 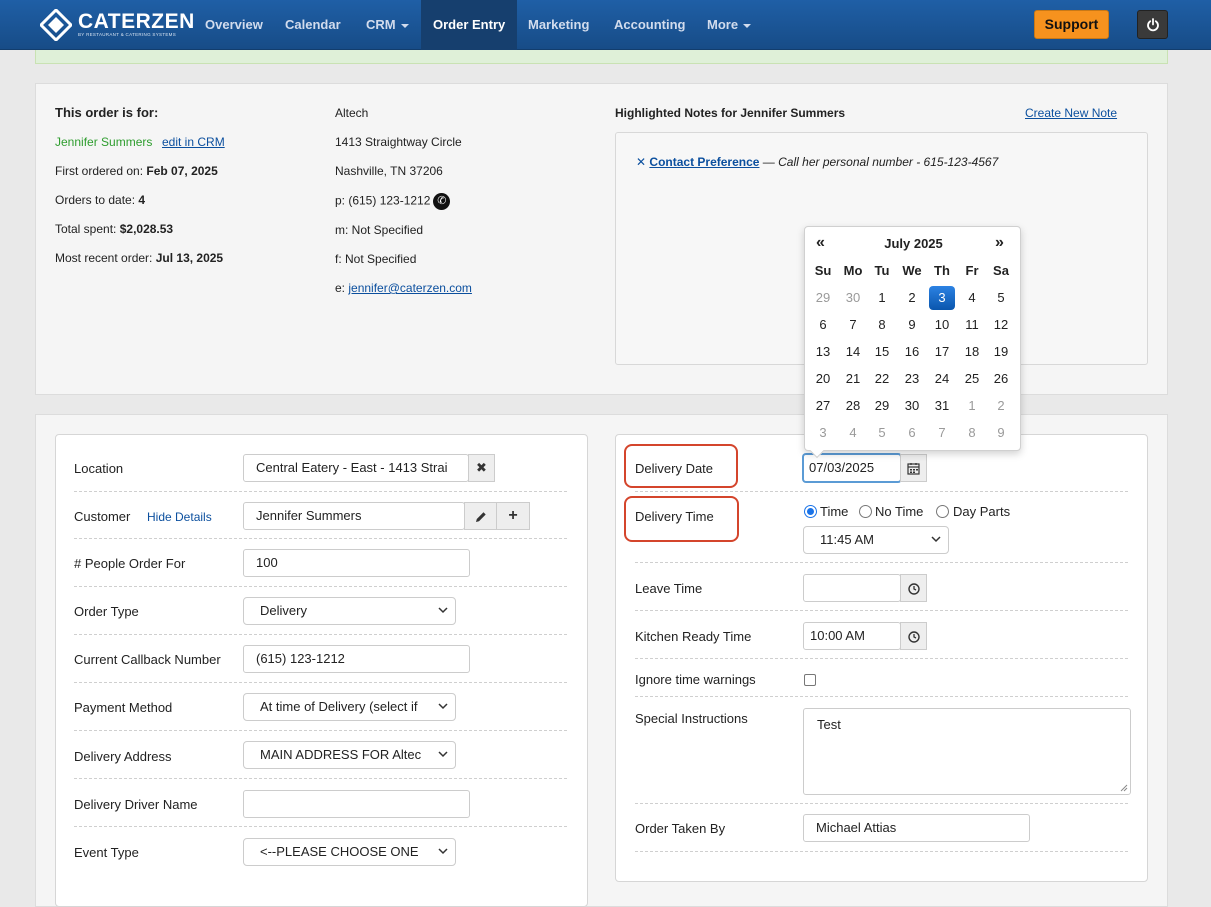 I want to click on add-customer-button: +, so click(x=513, y=516).